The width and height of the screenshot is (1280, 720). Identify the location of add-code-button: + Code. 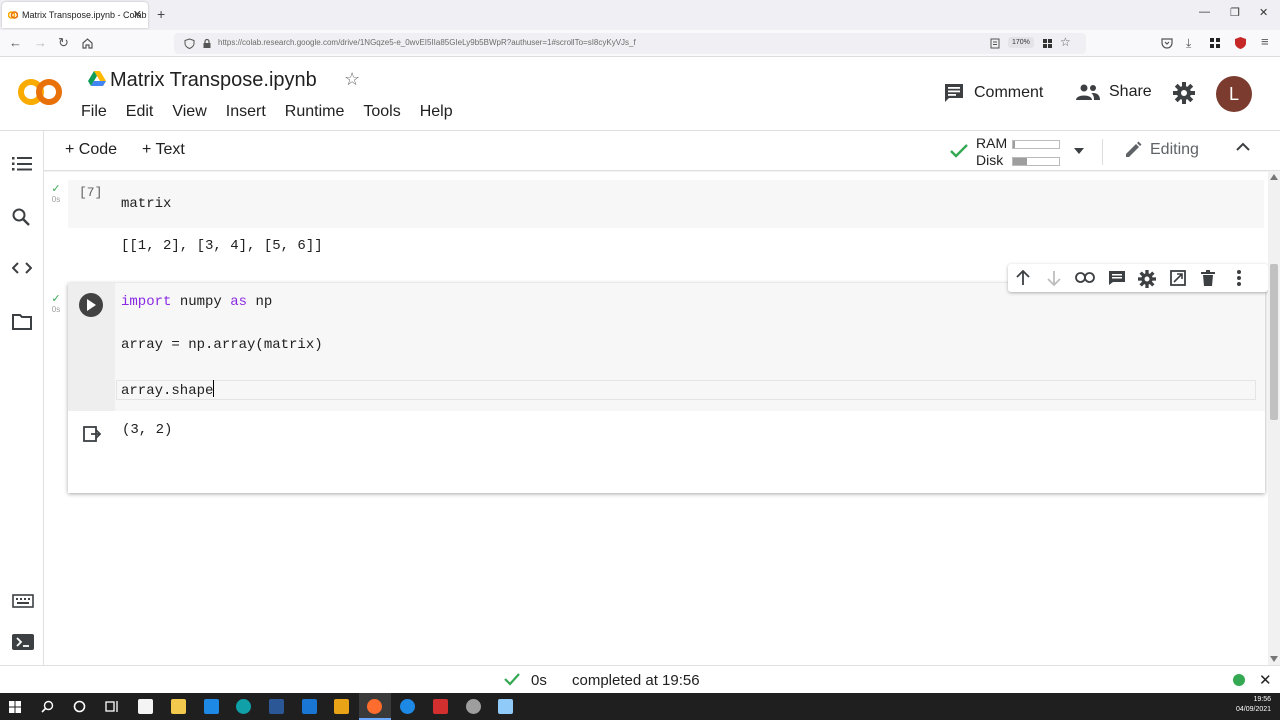
(91, 150).